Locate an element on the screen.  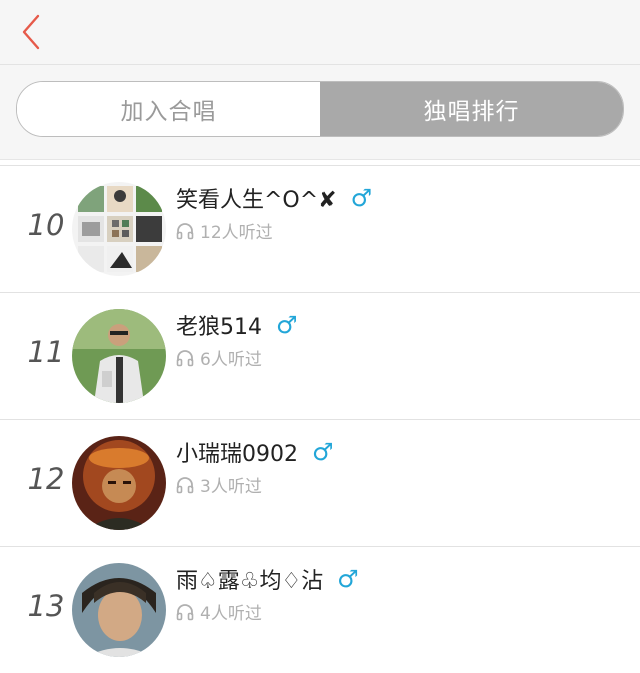
tab-area: 加入合唱 独唱排行 is located at coordinates (320, 112).